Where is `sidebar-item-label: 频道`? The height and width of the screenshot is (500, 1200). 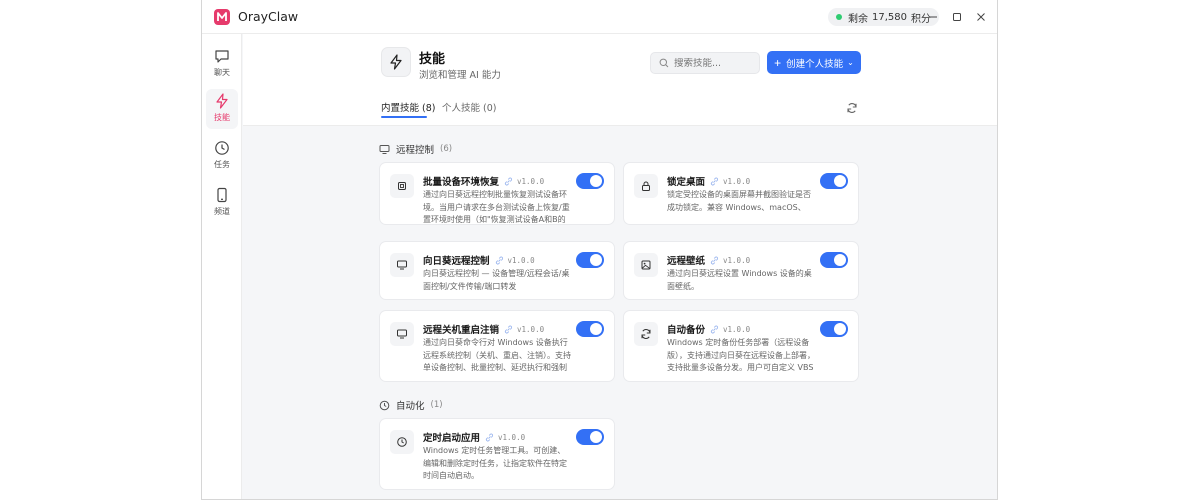 sidebar-item-label: 频道 is located at coordinates (222, 211).